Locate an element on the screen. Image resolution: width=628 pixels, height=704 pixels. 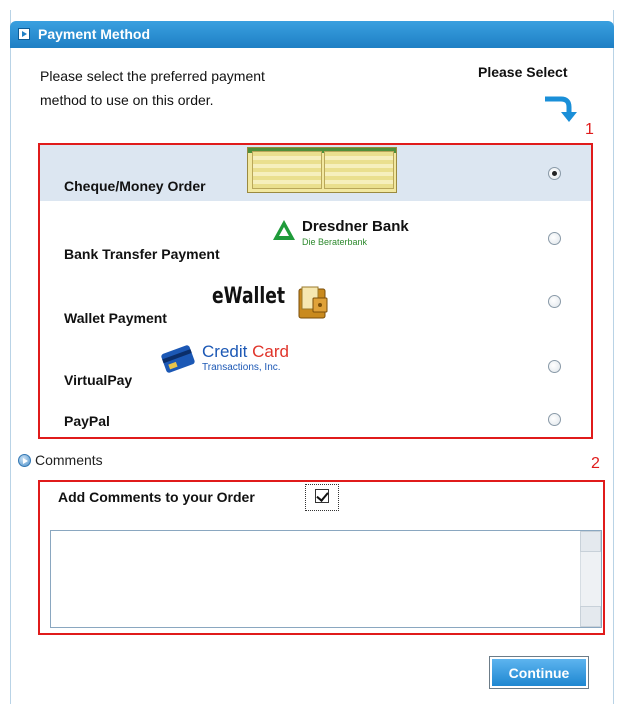
panel-title: Payment Method is located at coordinates (94, 34).